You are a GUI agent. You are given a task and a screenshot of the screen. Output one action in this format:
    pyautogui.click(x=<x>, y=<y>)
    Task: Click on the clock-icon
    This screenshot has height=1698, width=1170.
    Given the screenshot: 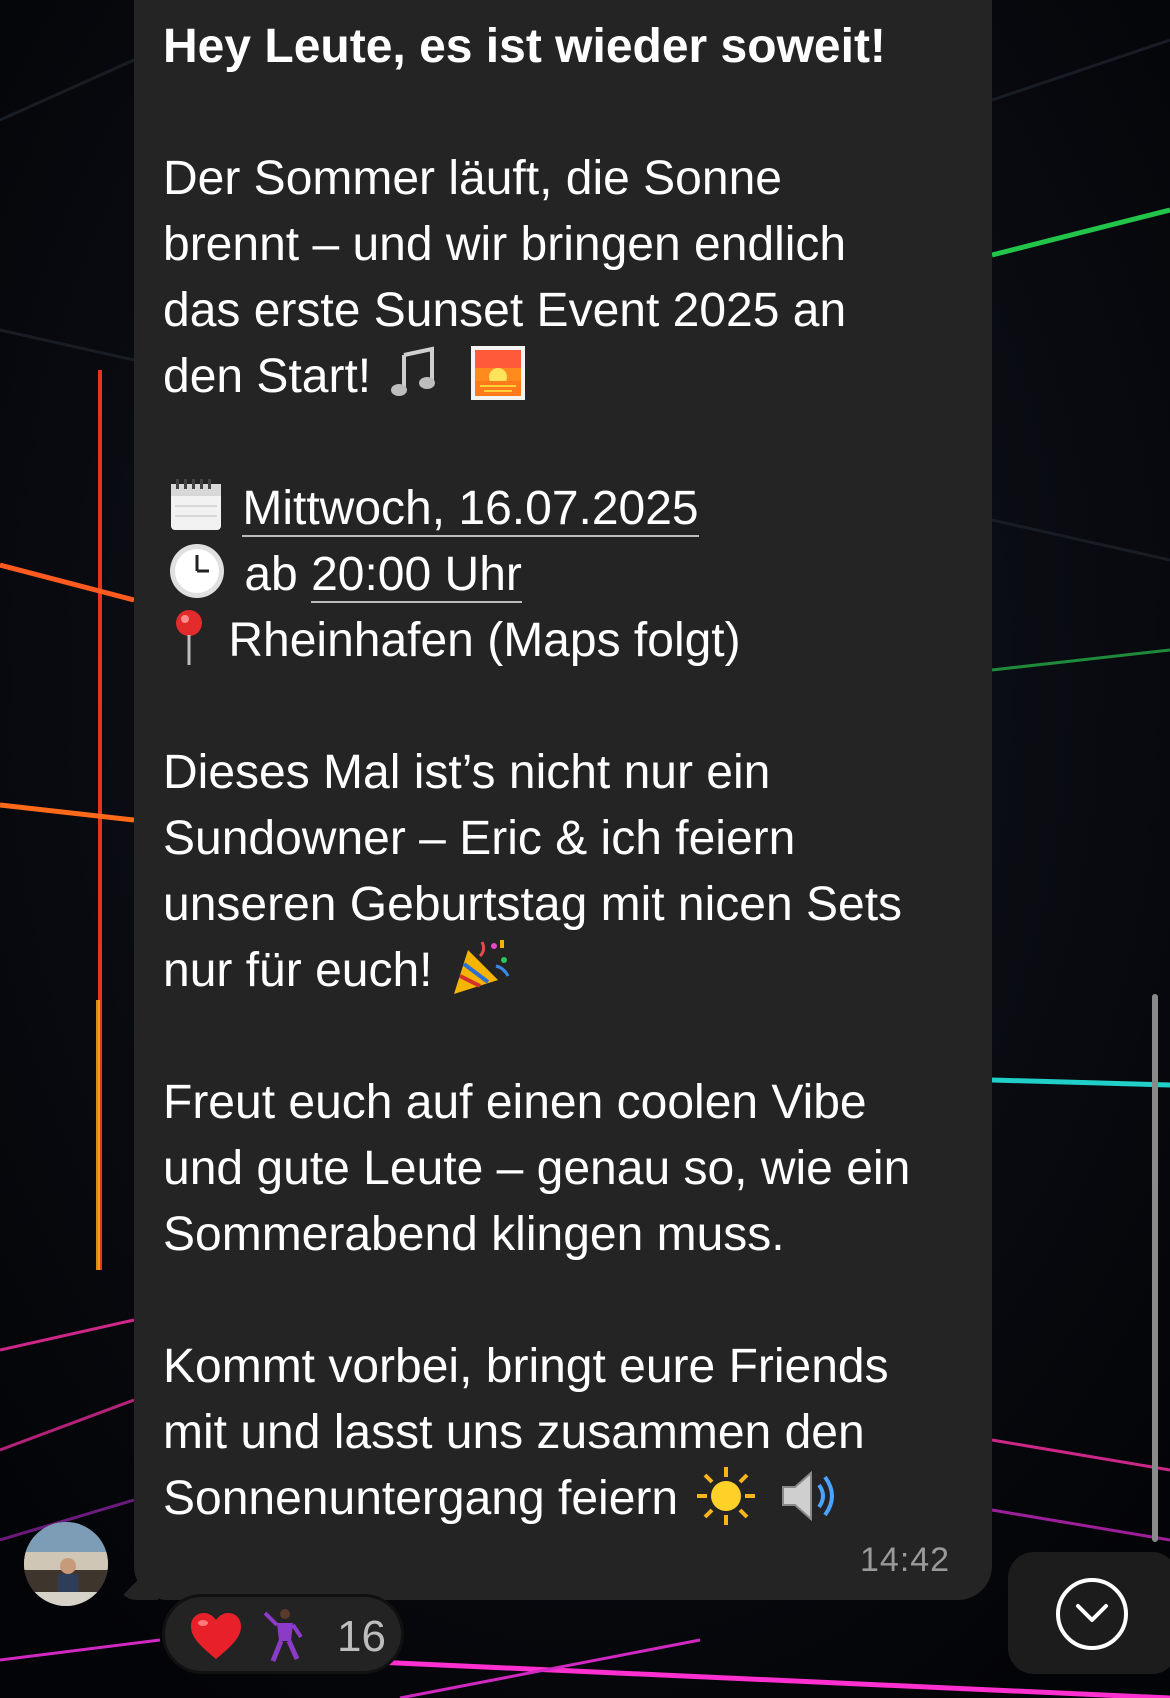 What is the action you would take?
    pyautogui.click(x=197, y=571)
    